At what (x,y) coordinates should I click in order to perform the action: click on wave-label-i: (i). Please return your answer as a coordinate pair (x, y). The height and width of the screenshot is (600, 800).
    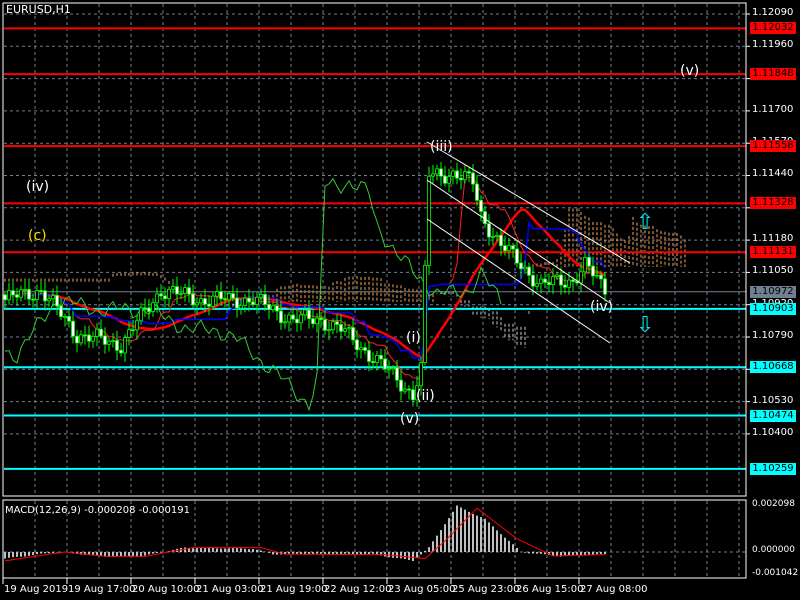
    Looking at the image, I should click on (413, 338).